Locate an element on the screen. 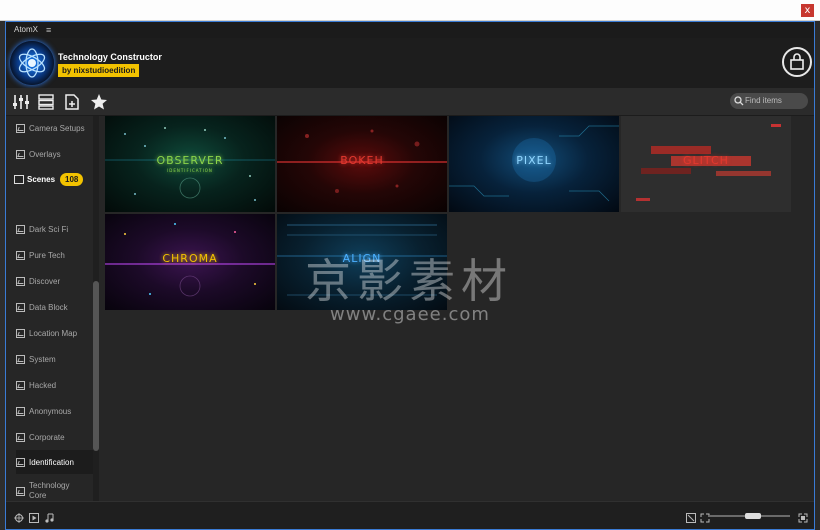 Image resolution: width=820 pixels, height=530 pixels. thumbnail-bokeh: BOKEH is located at coordinates (362, 164).